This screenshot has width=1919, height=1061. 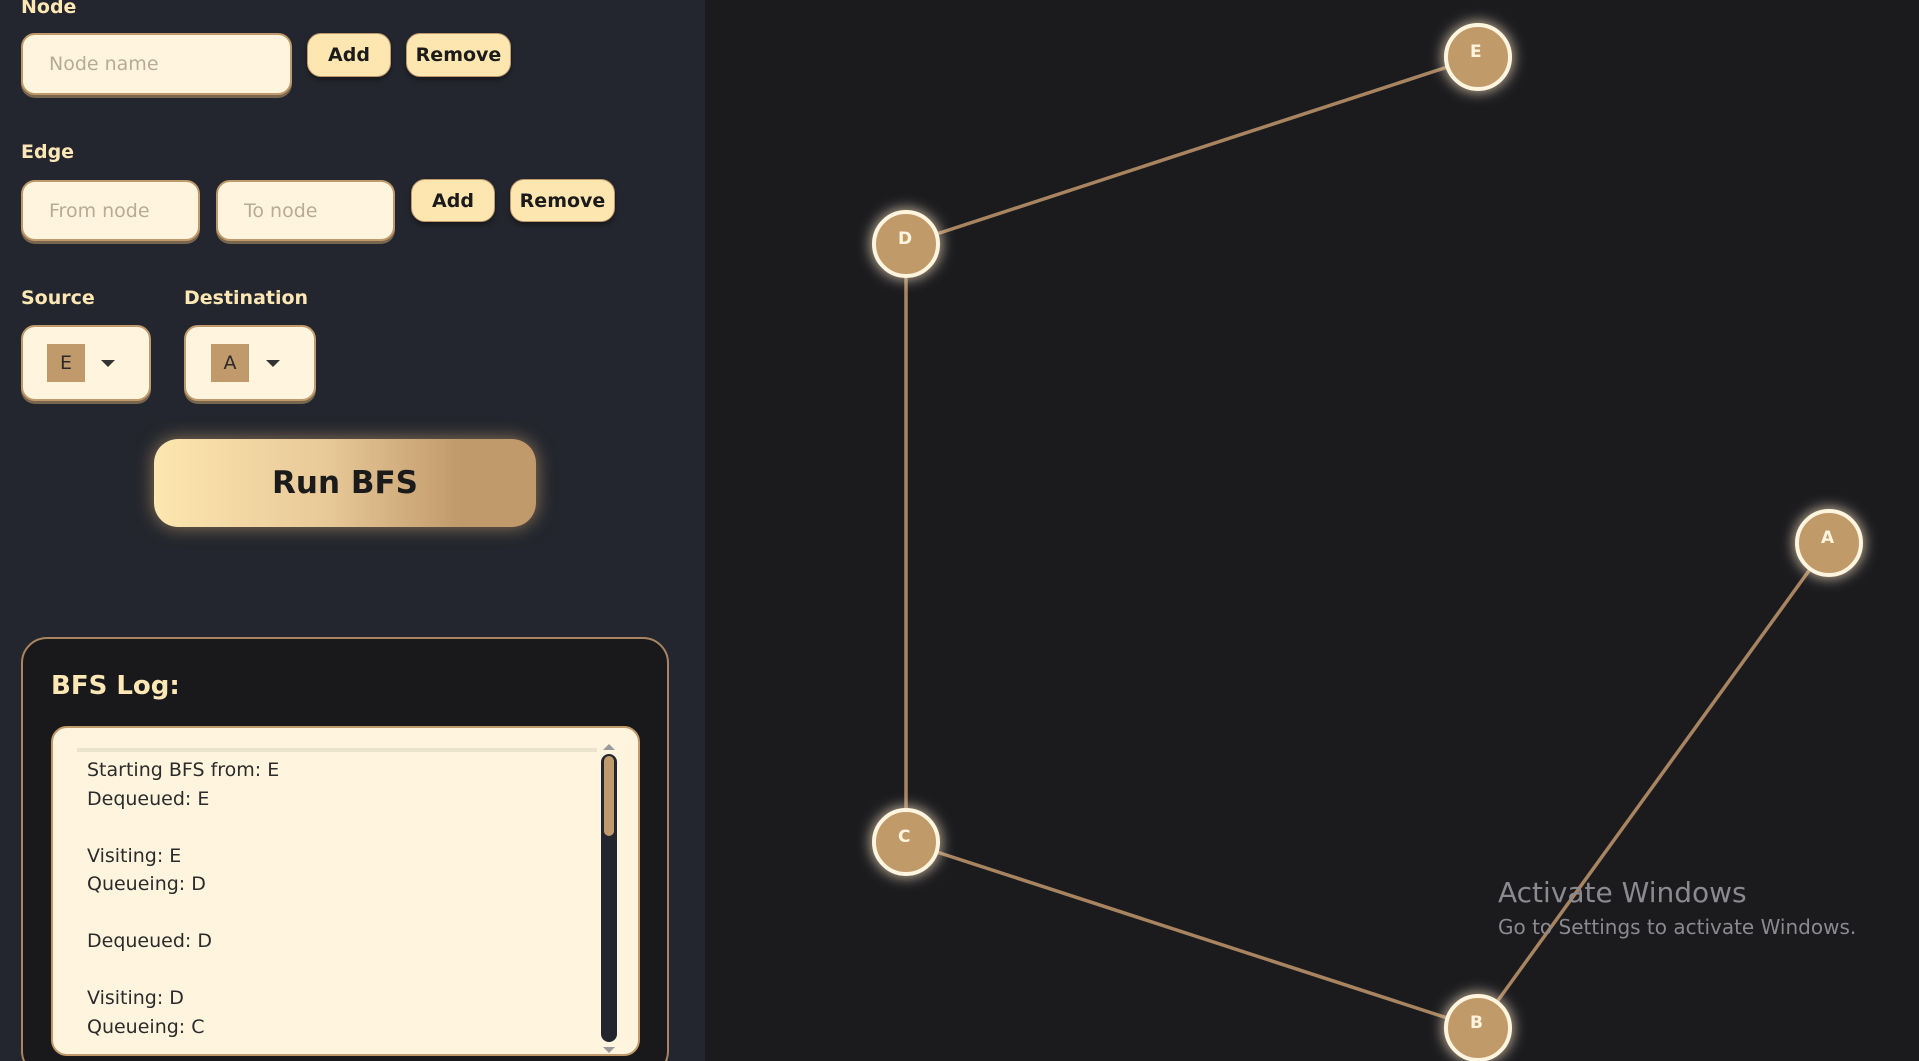 What do you see at coordinates (134, 855) in the screenshot?
I see `log-line: Visiting: E` at bounding box center [134, 855].